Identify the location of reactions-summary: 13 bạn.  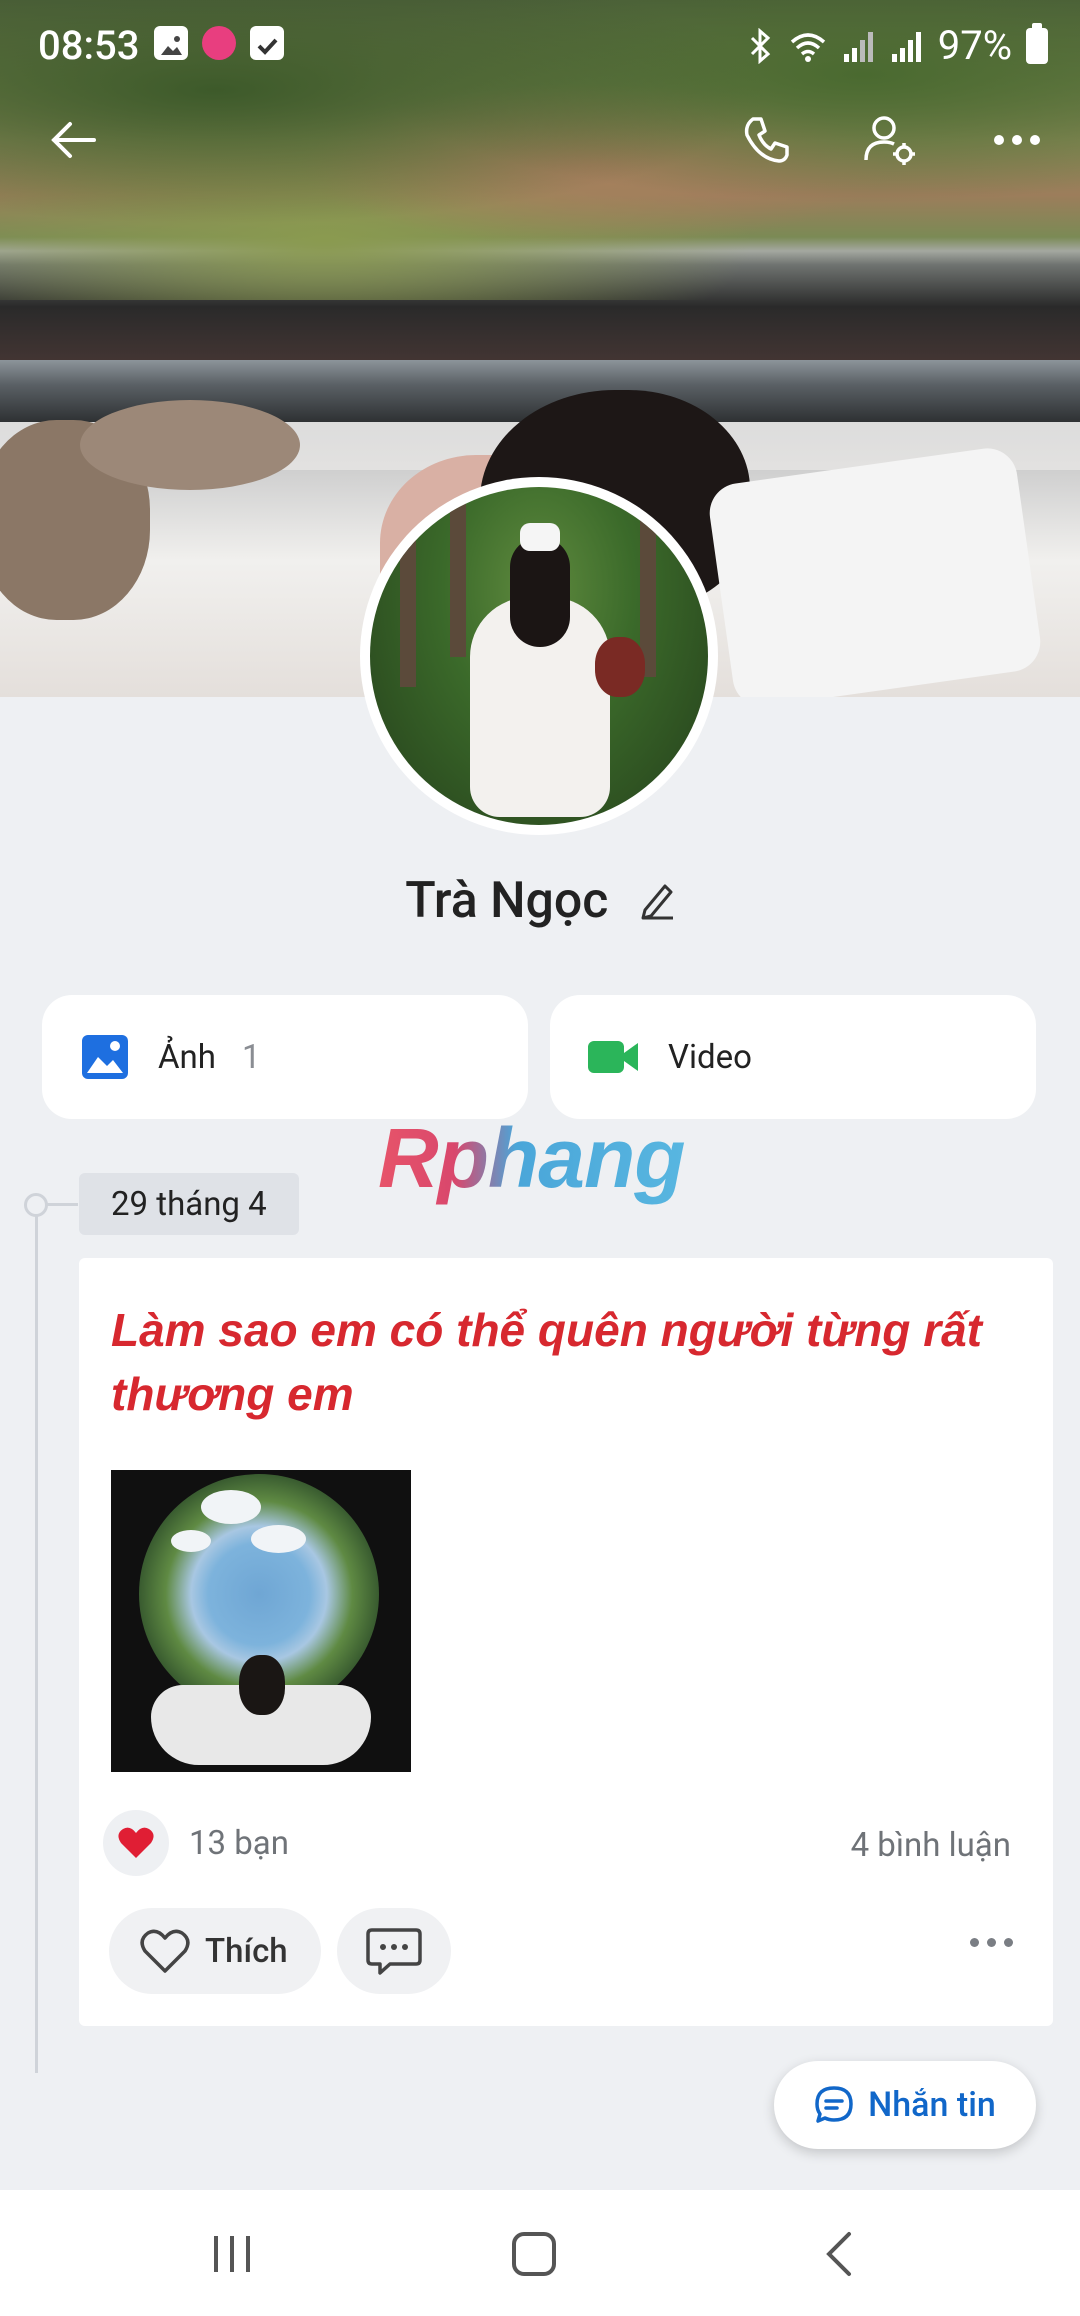
(196, 1843).